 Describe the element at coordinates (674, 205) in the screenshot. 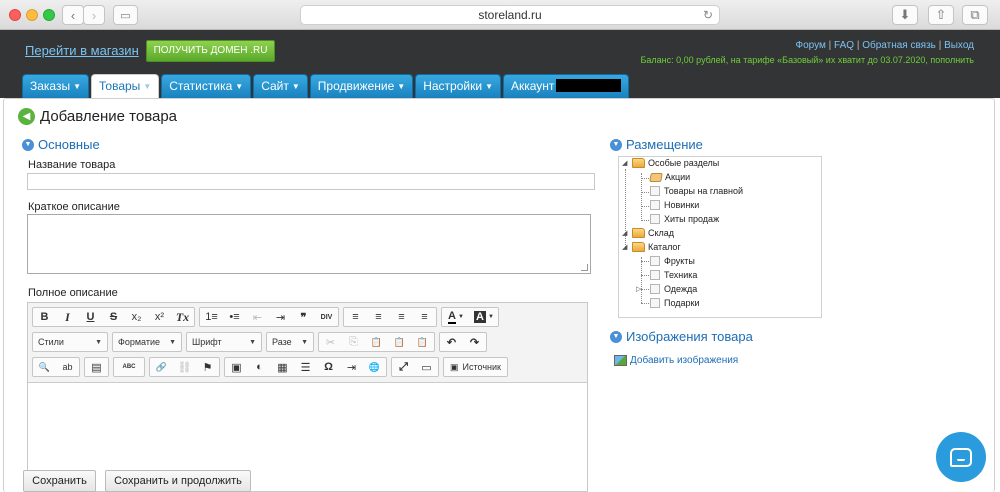

I see `tree-node-new: Новинки` at that location.